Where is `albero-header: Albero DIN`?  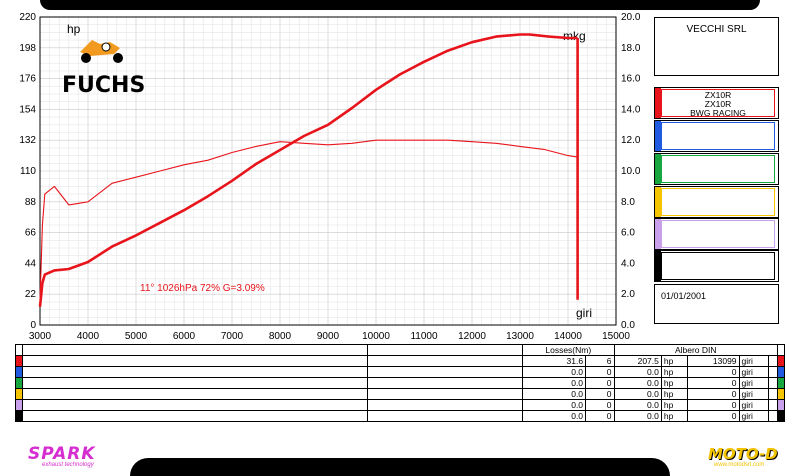
albero-header: Albero DIN is located at coordinates (696, 350).